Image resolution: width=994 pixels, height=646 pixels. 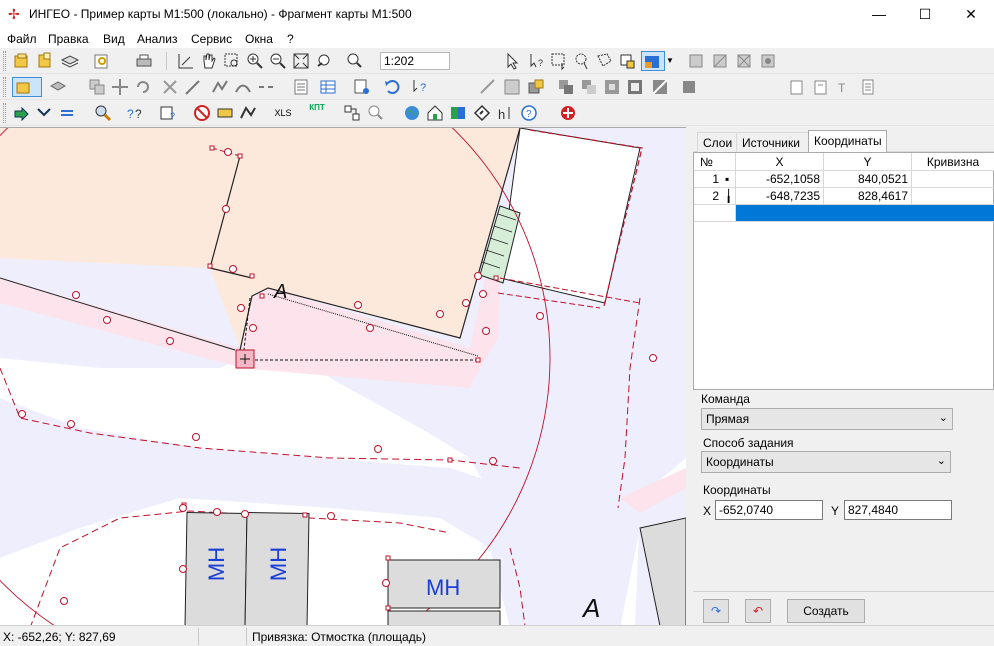 What do you see at coordinates (58, 87) in the screenshot?
I see `new-object-icon` at bounding box center [58, 87].